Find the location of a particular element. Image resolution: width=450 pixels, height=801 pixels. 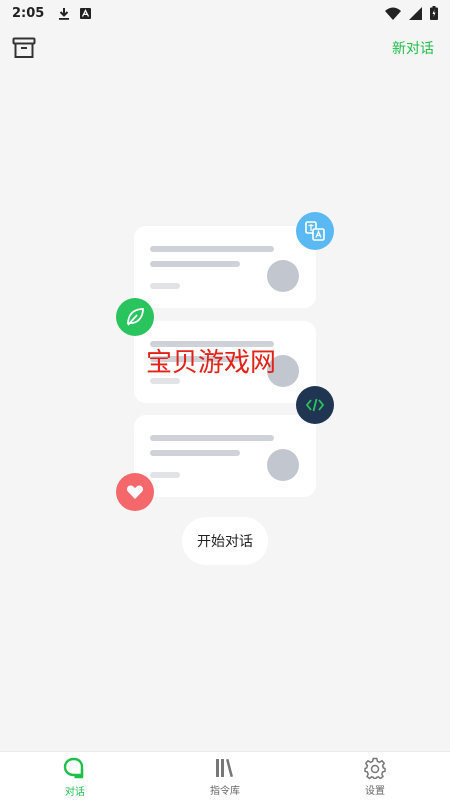

tab-chat: 对话 is located at coordinates (75, 776).